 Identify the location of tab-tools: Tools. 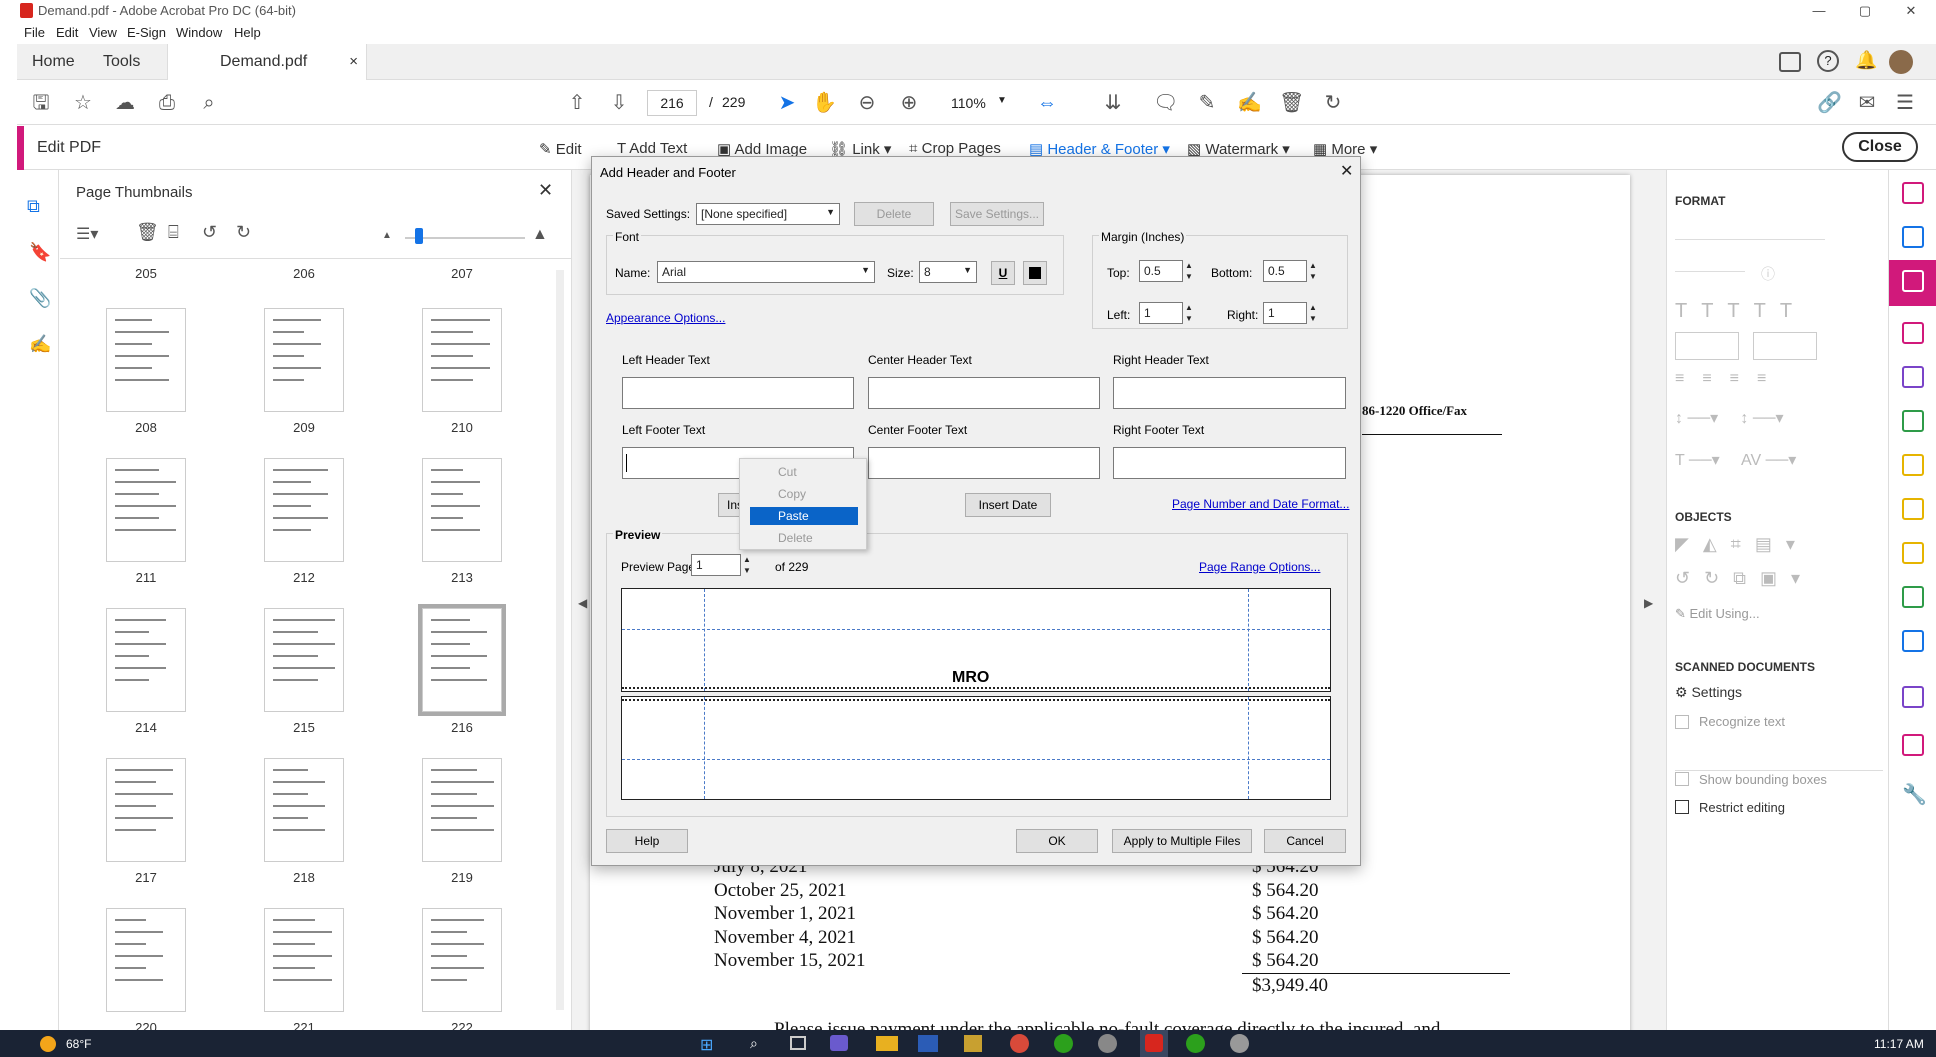
(133, 62).